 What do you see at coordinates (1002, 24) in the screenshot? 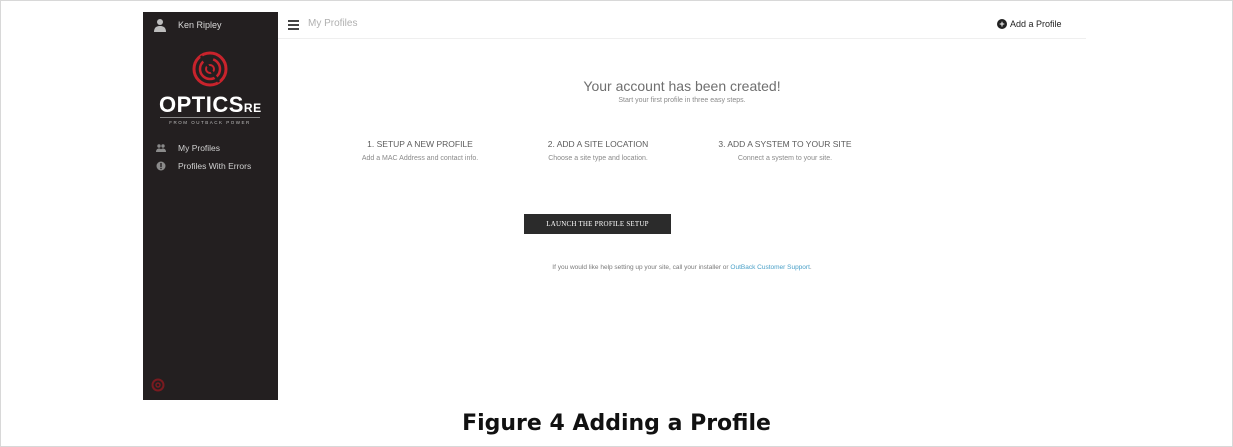
I see `plus-circle-icon: +` at bounding box center [1002, 24].